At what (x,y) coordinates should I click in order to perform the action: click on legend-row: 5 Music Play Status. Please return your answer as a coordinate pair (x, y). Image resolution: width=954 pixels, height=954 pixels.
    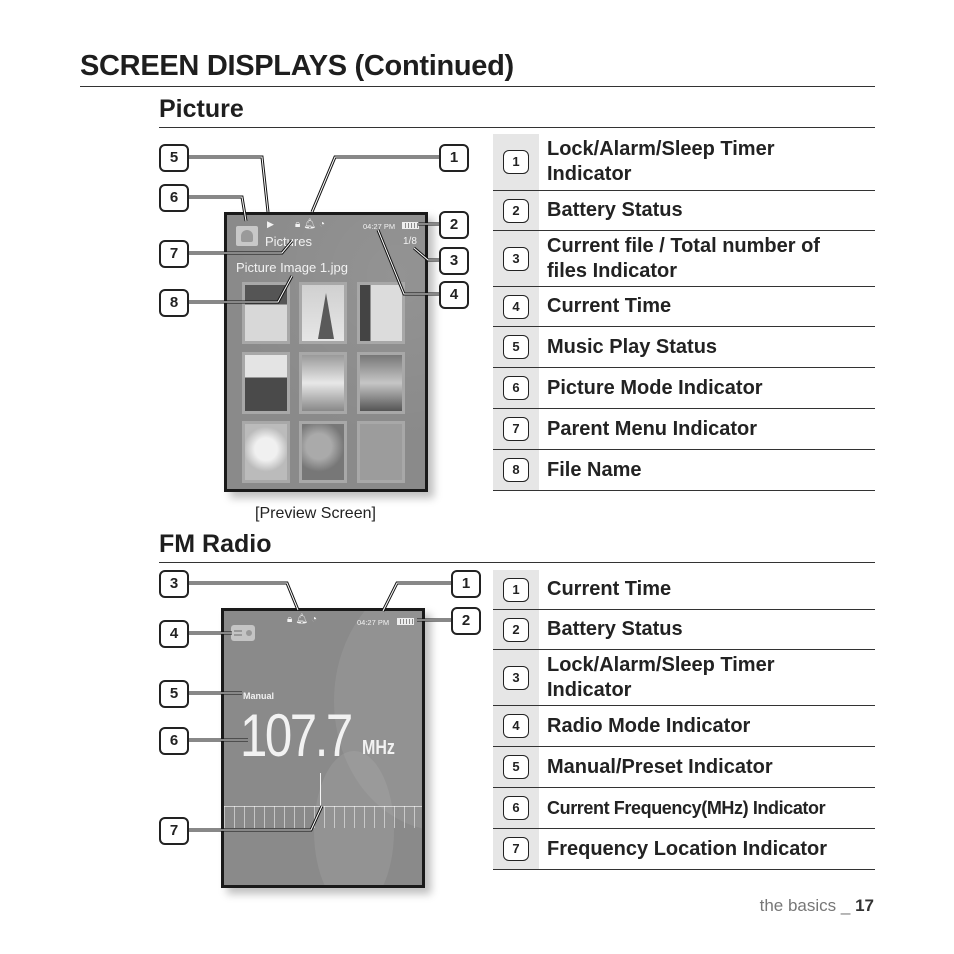
    Looking at the image, I should click on (684, 347).